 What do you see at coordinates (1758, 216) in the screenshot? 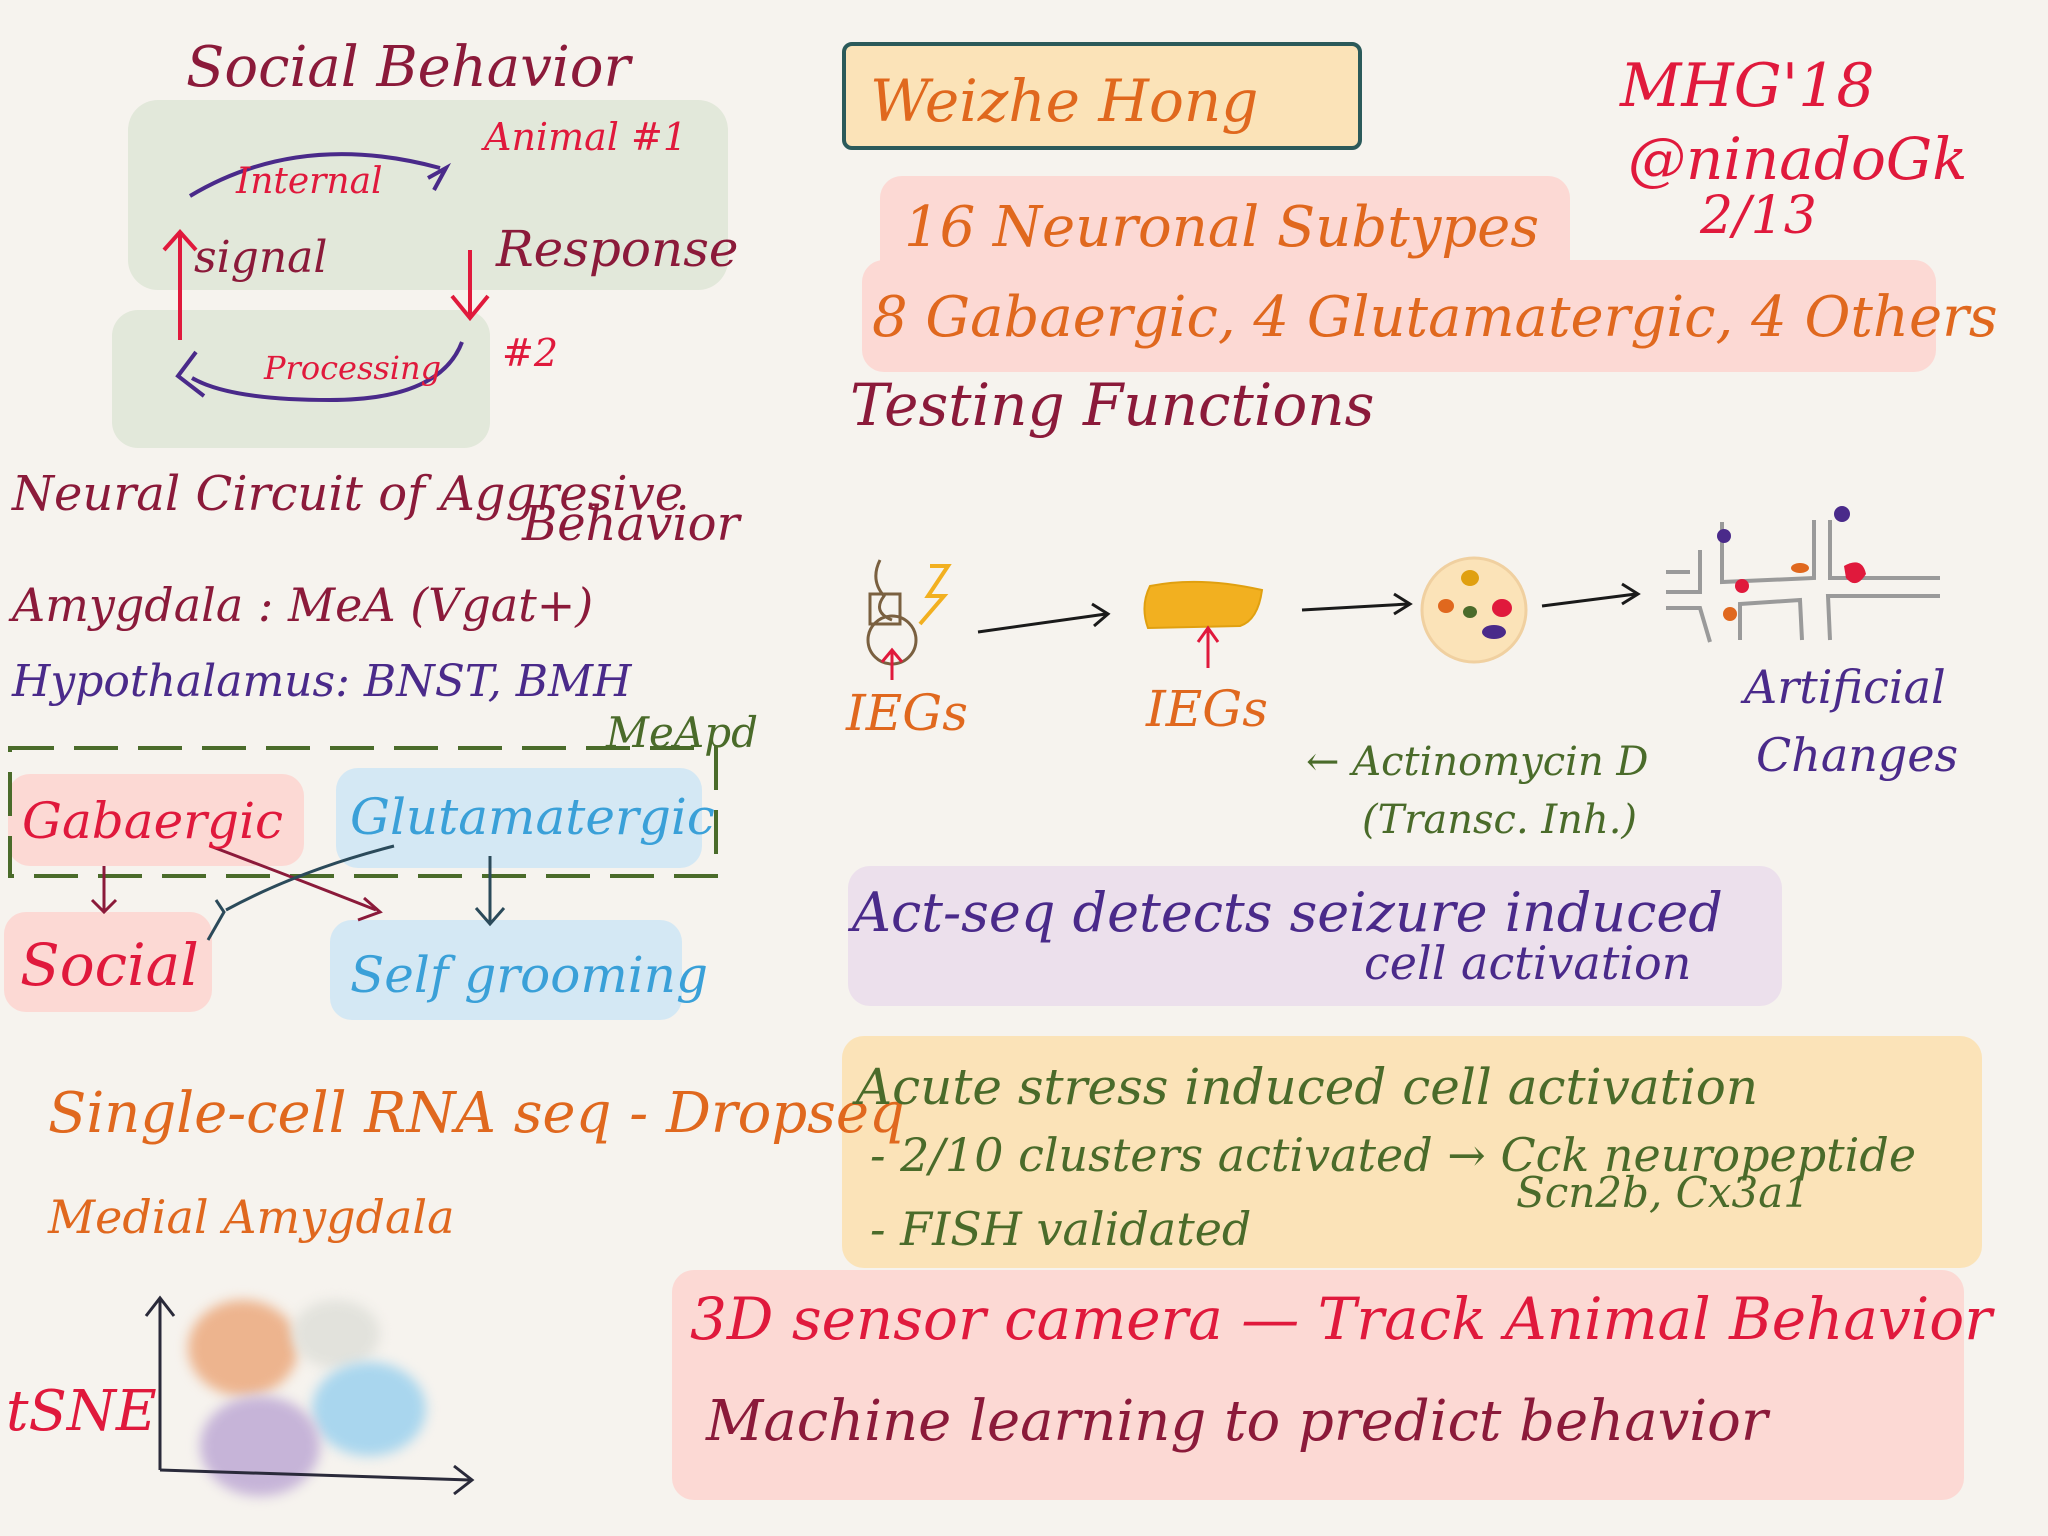
I see `date: 2/13` at bounding box center [1758, 216].